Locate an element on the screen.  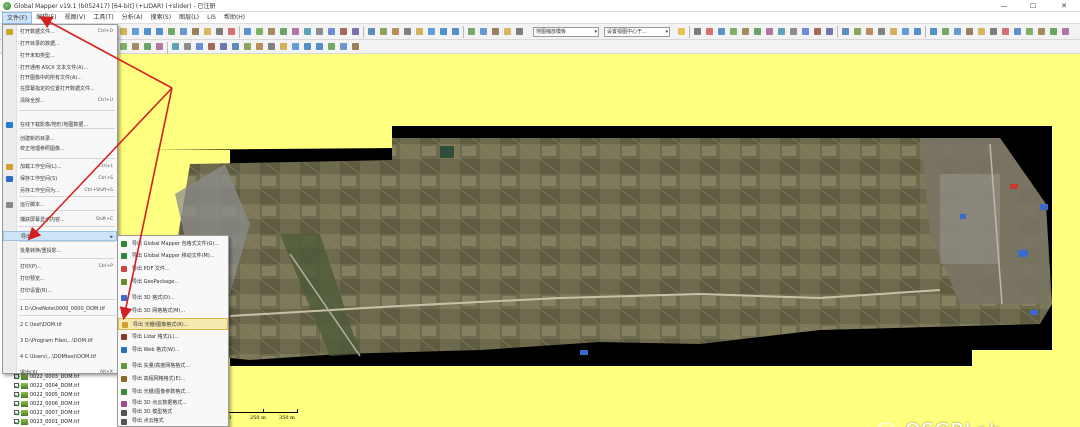
layer-item: 0022_0005_DOM.tif is located at coordinates (59, 394).